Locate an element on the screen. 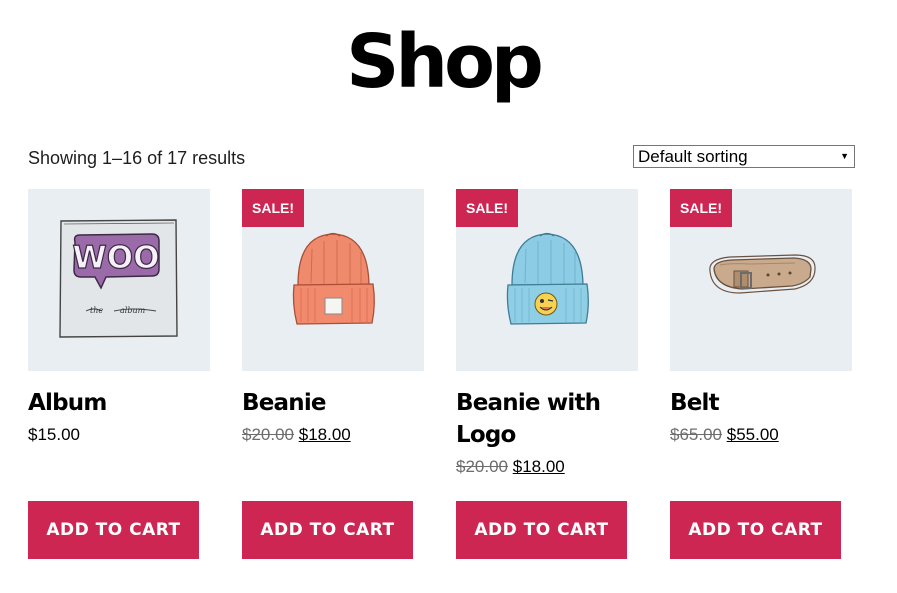 This screenshot has height=593, width=897. woo-album-icon: WOO the album is located at coordinates (118, 278).